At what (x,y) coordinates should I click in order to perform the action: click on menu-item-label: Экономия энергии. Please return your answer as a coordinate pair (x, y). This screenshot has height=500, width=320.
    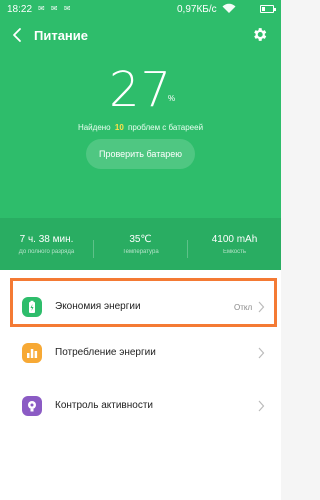
    Looking at the image, I should click on (98, 306).